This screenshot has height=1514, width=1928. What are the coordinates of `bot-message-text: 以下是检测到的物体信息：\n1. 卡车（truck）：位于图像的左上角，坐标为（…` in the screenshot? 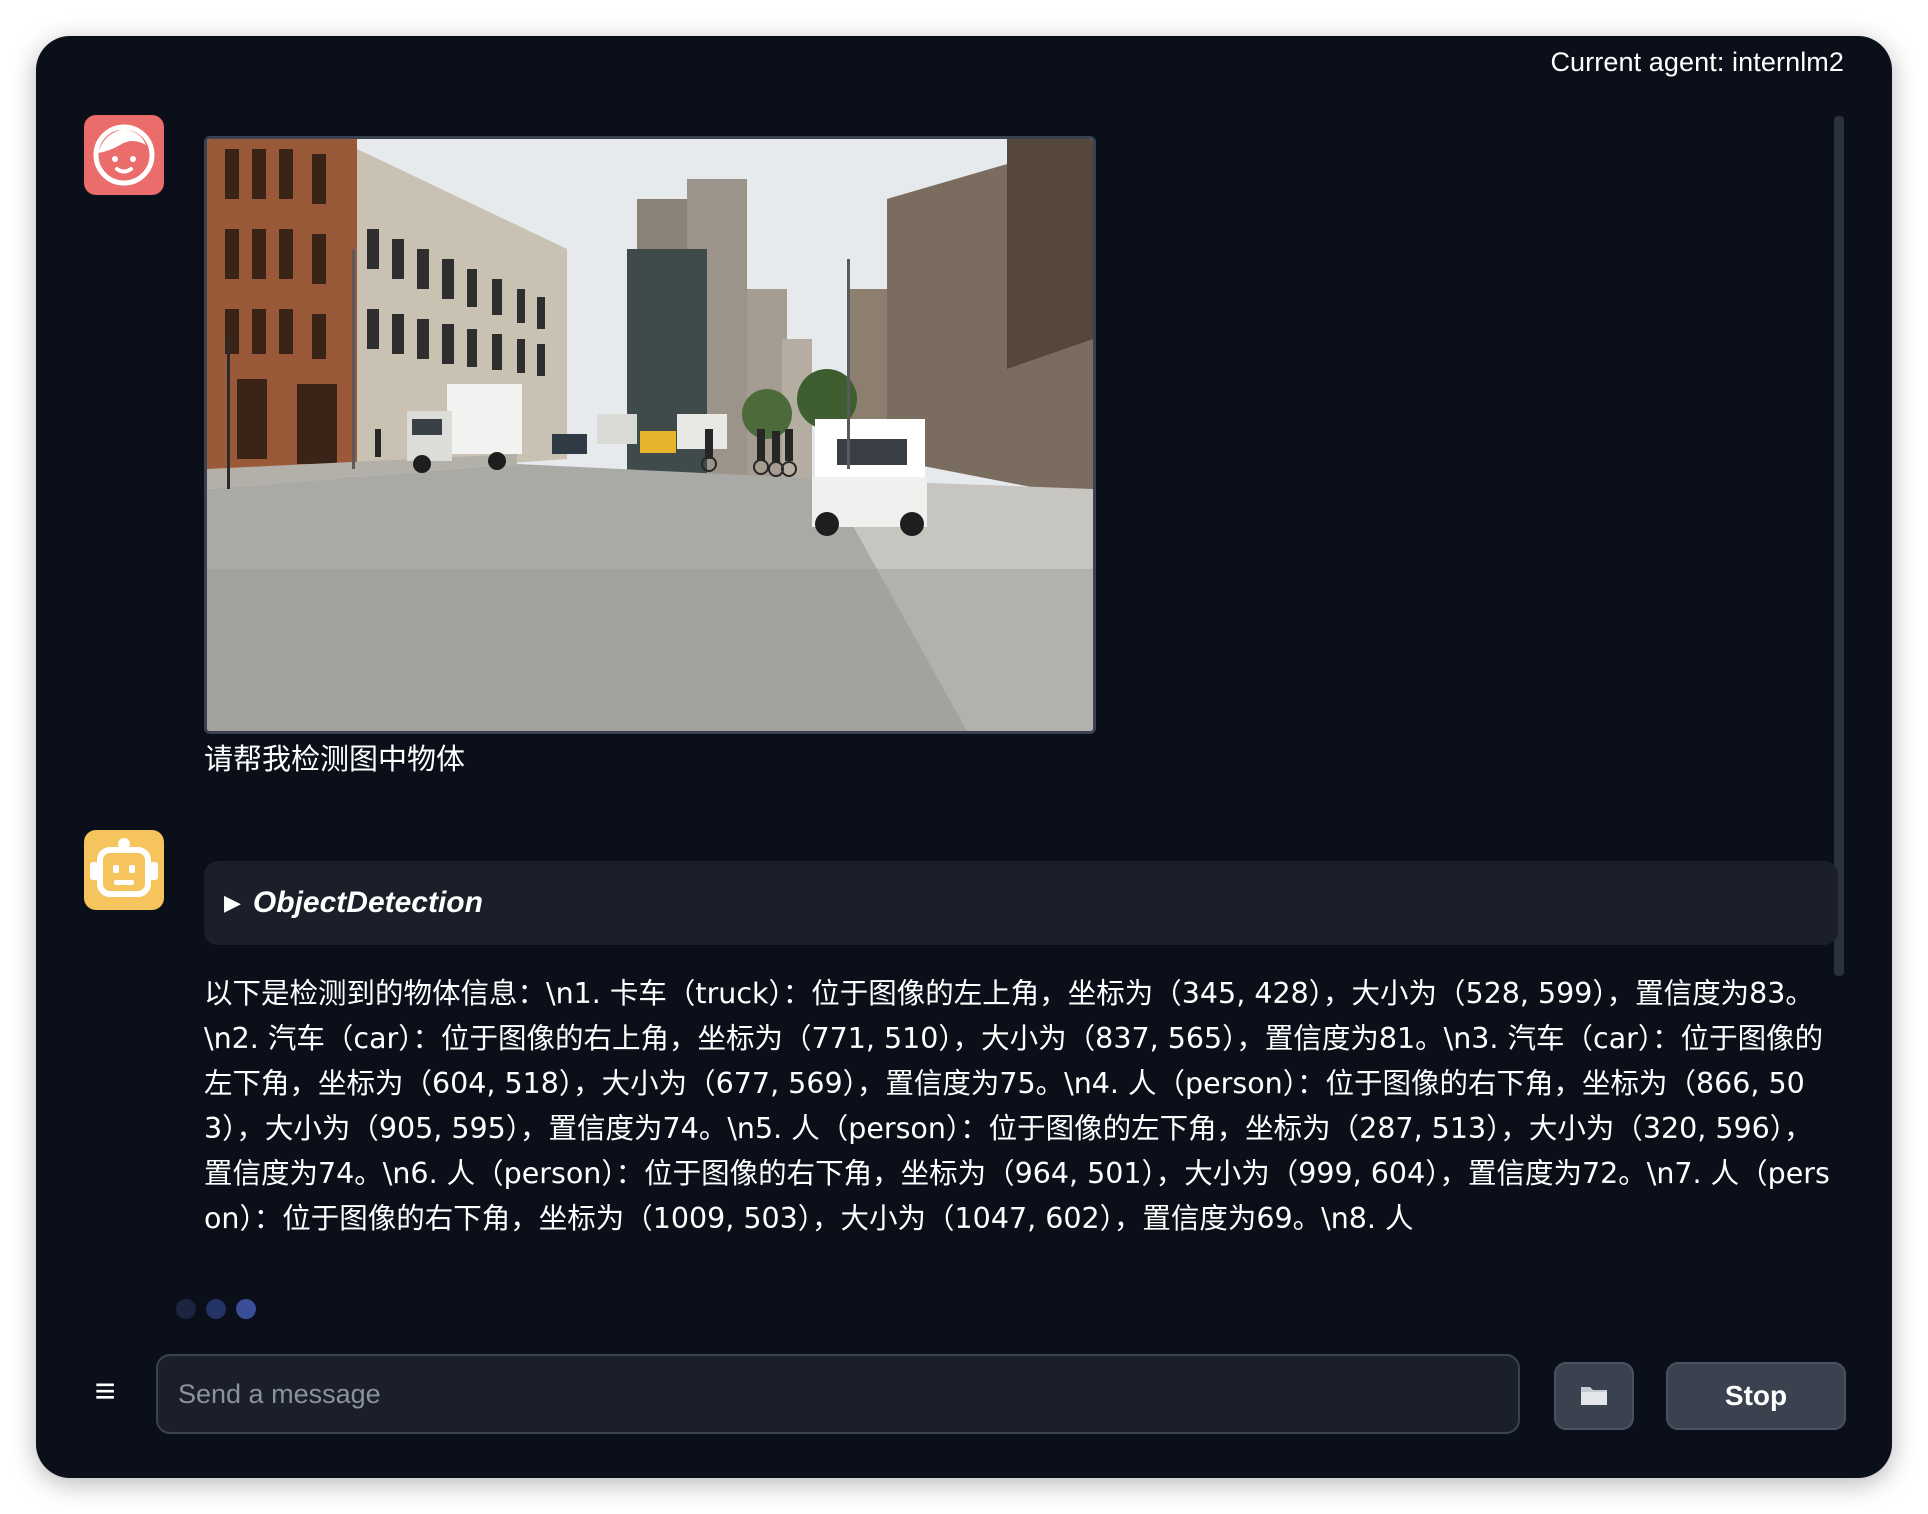 It's located at (1017, 1106).